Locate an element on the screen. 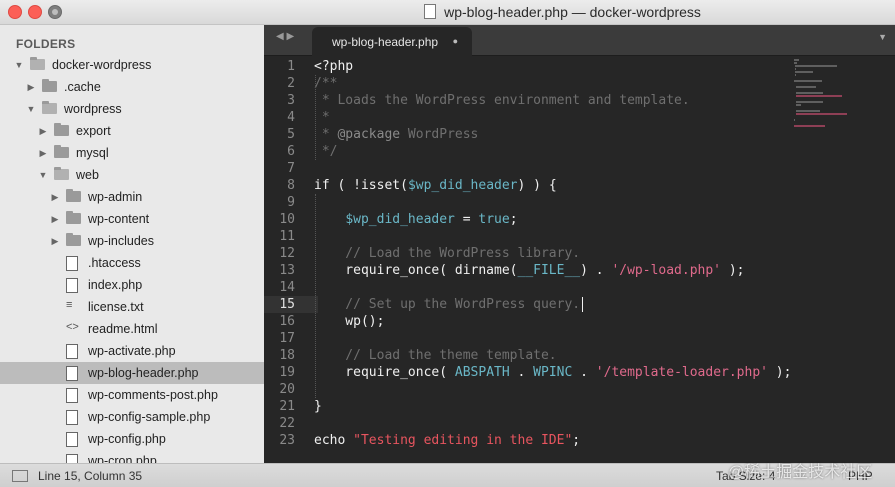 This screenshot has height=487, width=895. code-token: true is located at coordinates (494, 219).